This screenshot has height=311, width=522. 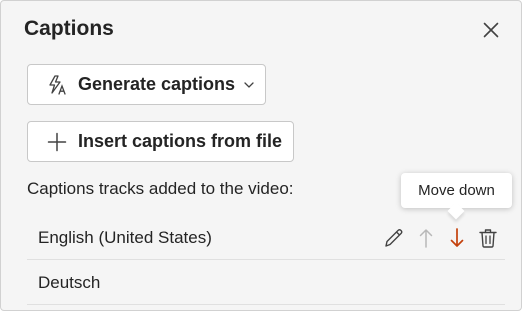 I want to click on move-down-icon, so click(x=457, y=237).